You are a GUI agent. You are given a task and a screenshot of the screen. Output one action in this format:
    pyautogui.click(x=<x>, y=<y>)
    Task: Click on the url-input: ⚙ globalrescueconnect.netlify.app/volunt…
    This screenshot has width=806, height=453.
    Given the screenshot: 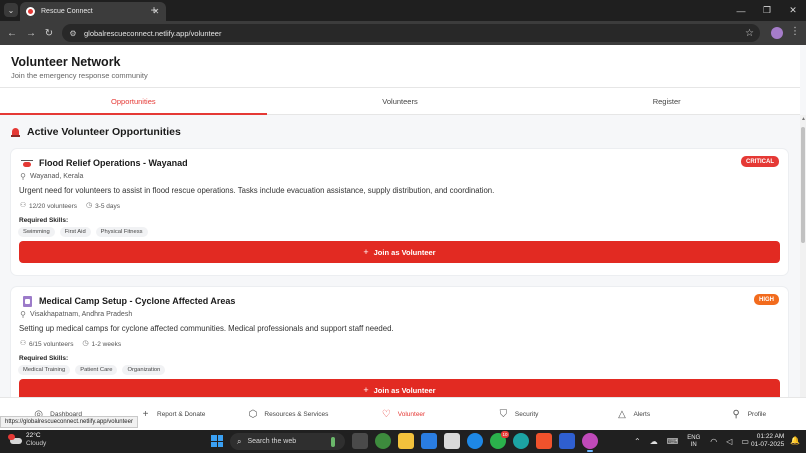 What is the action you would take?
    pyautogui.click(x=411, y=33)
    